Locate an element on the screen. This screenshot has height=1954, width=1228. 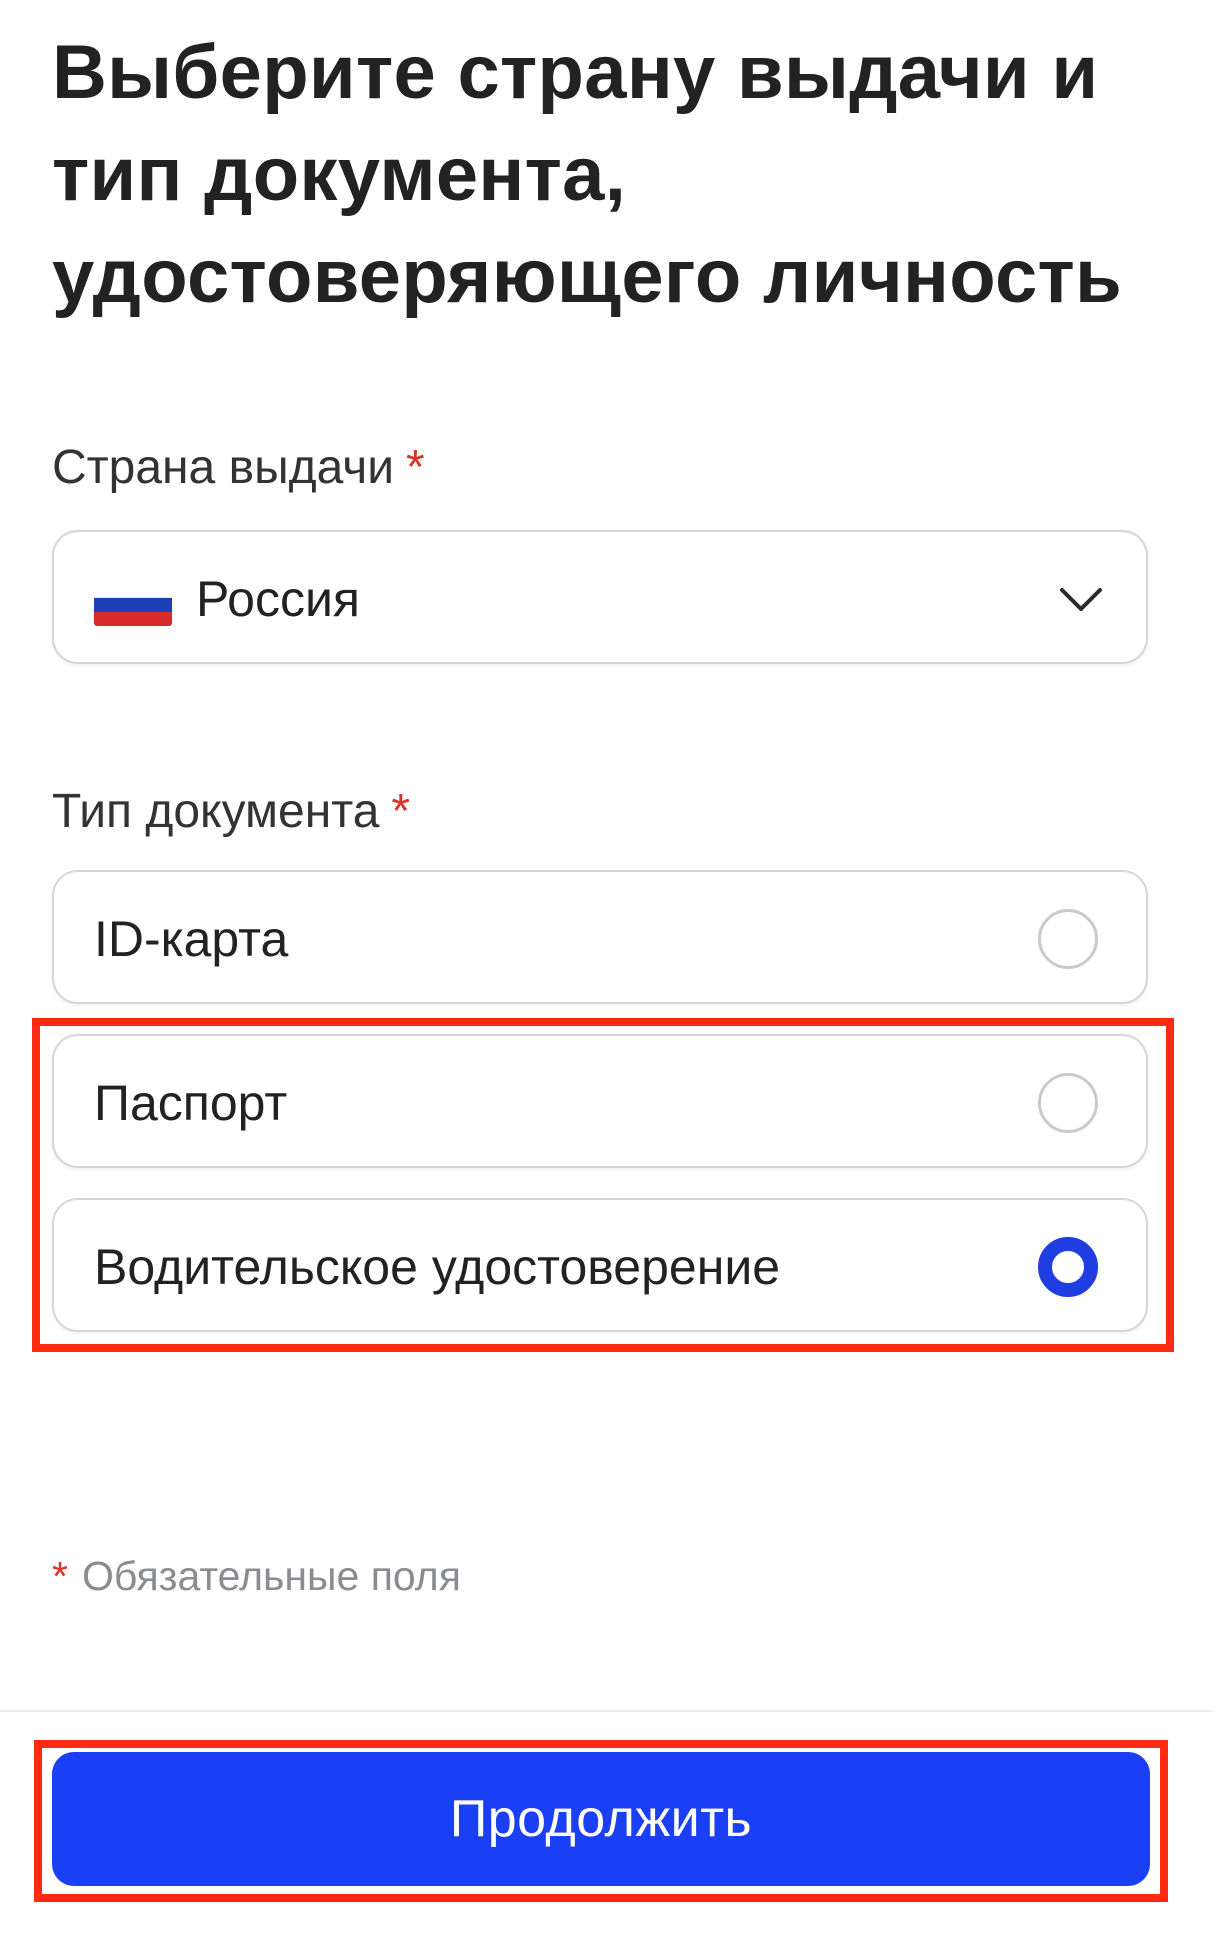
option-passport: Паспорт is located at coordinates (600, 1101).